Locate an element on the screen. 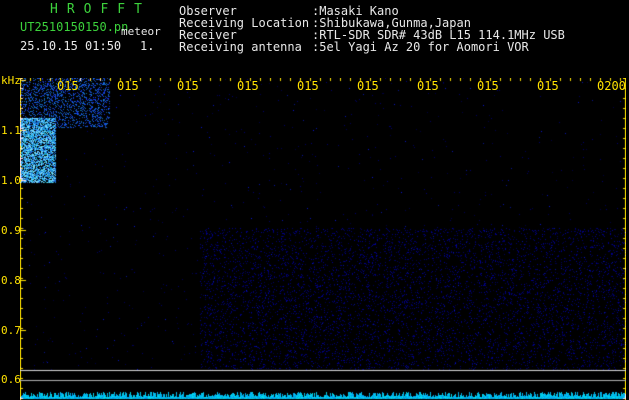 The width and height of the screenshot is (629, 400). freq-unit-label: kHz is located at coordinates (11, 80).